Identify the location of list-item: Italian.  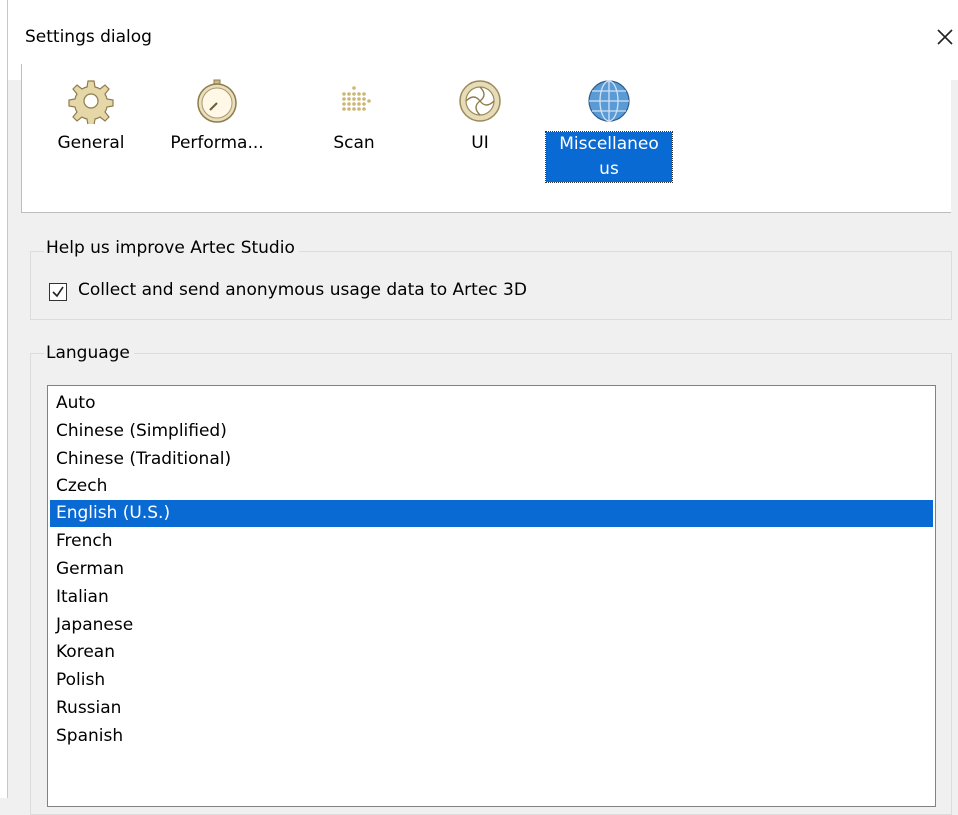
(491, 597).